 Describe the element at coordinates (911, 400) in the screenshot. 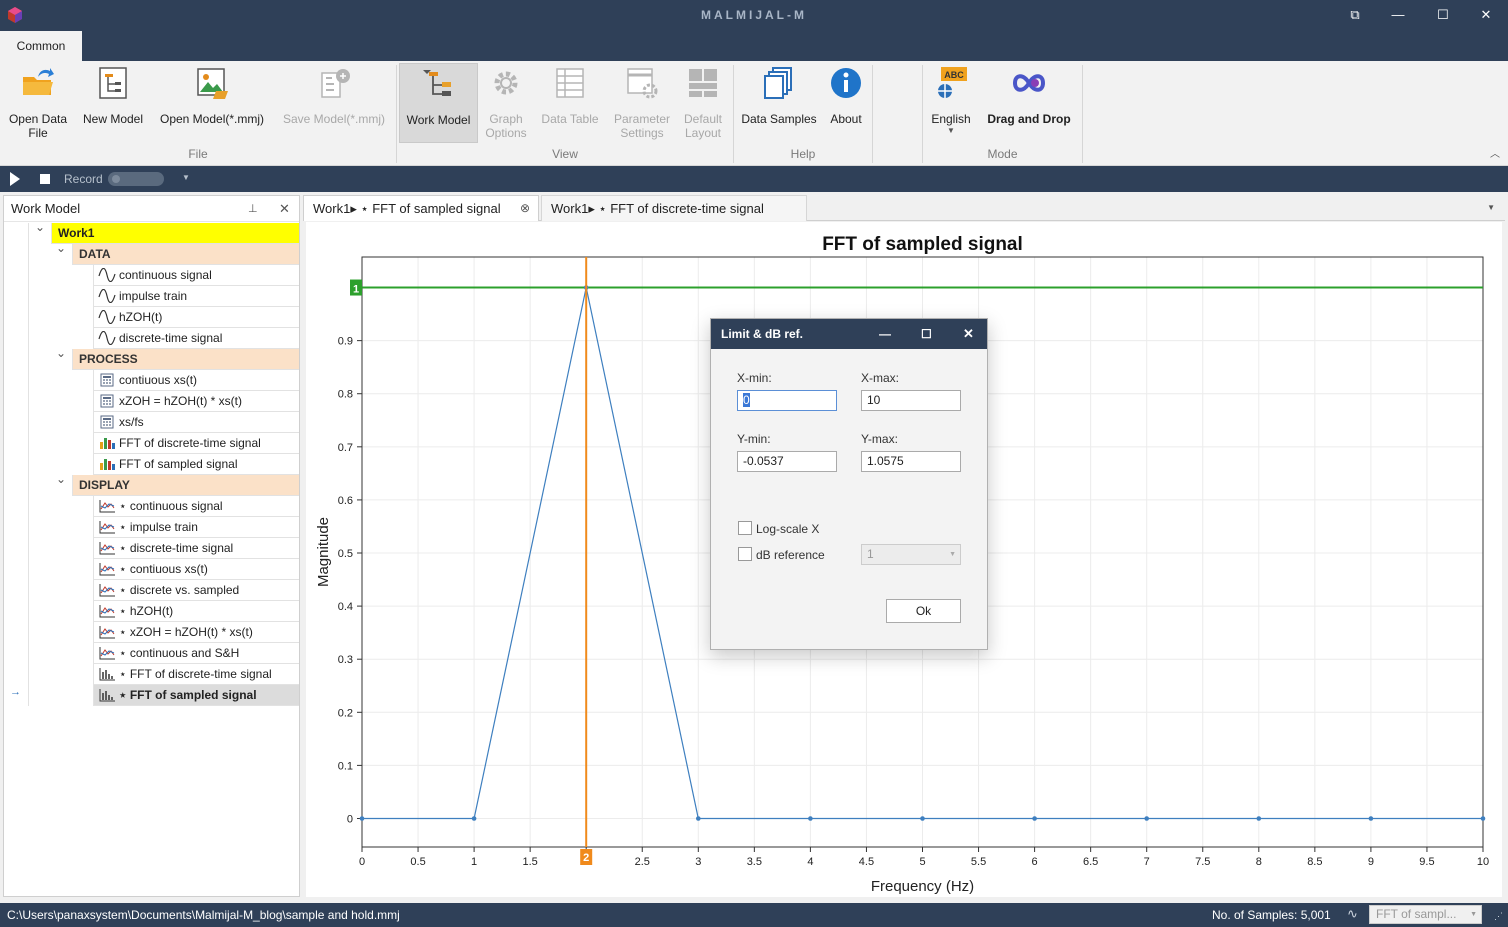

I see `xmax-field: 10` at that location.